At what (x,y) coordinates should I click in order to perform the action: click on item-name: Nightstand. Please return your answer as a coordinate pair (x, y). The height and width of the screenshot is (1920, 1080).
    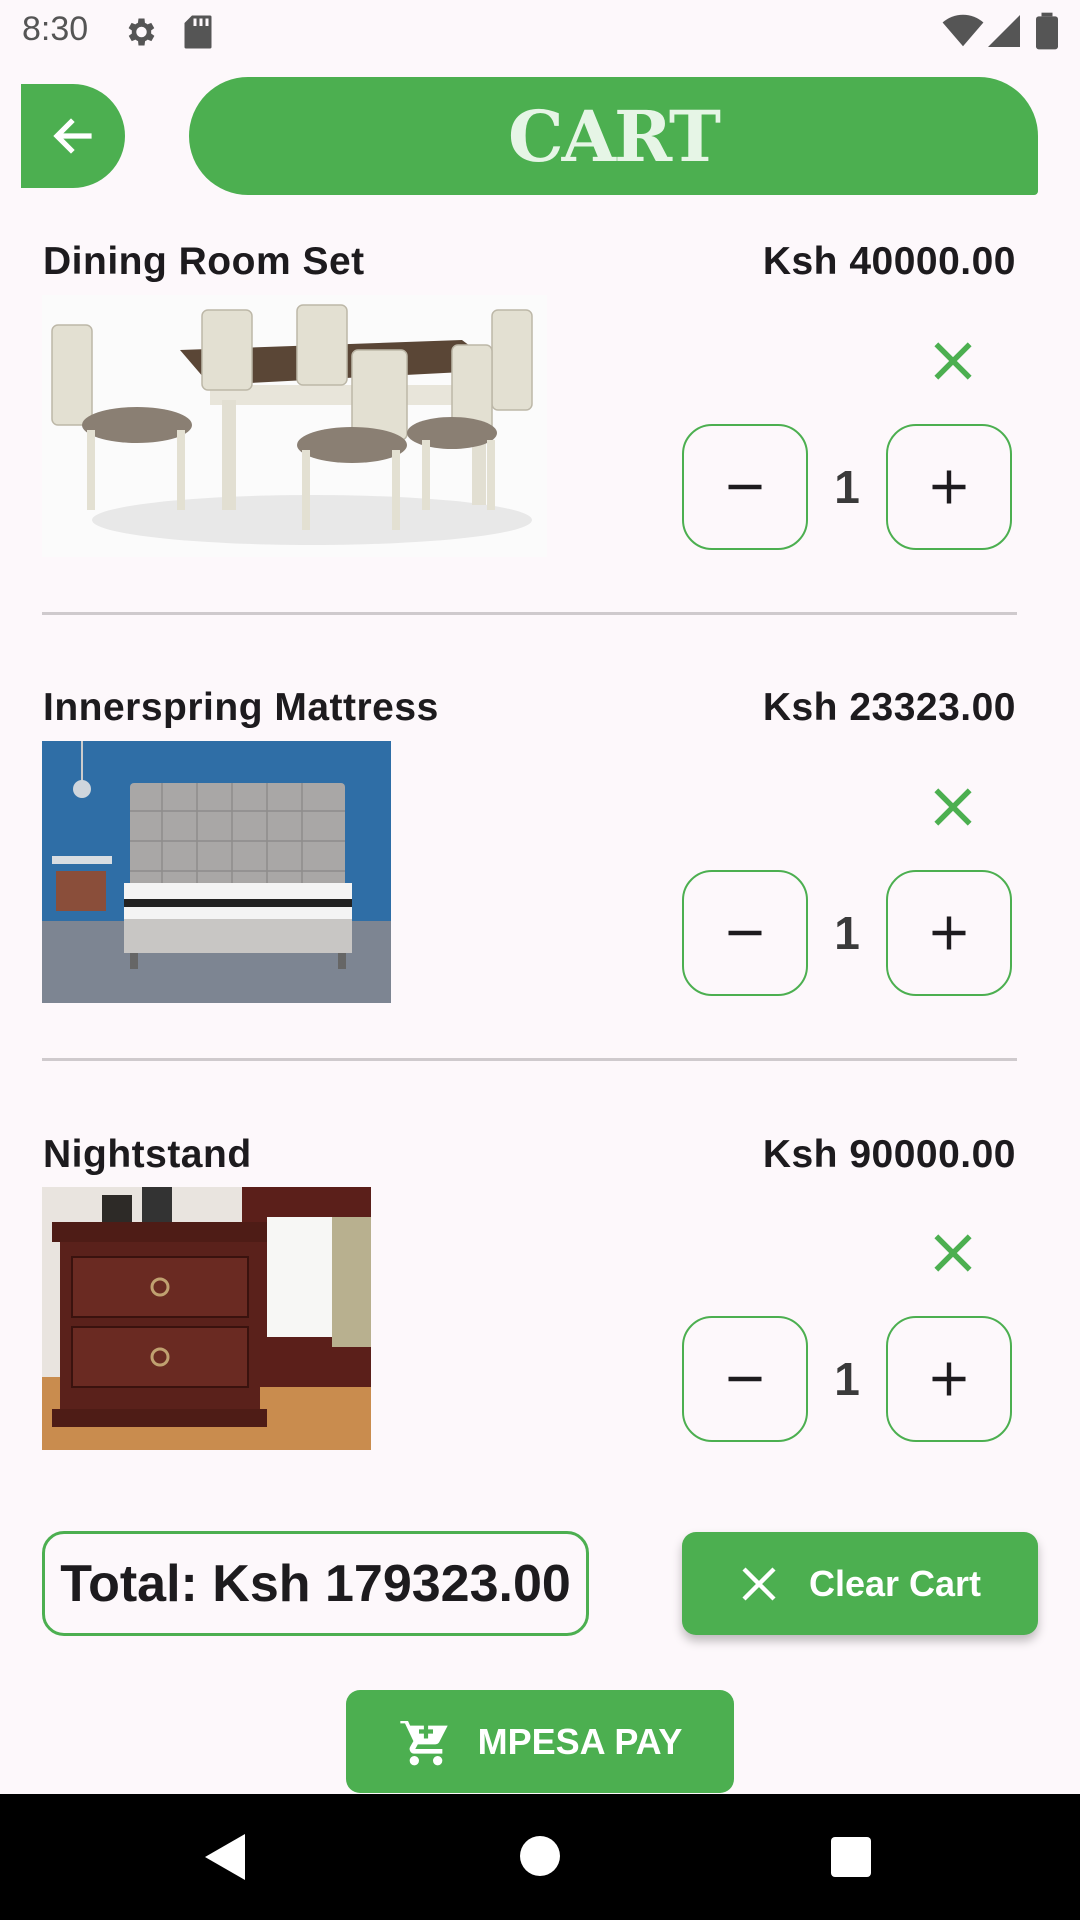
    Looking at the image, I should click on (147, 1154).